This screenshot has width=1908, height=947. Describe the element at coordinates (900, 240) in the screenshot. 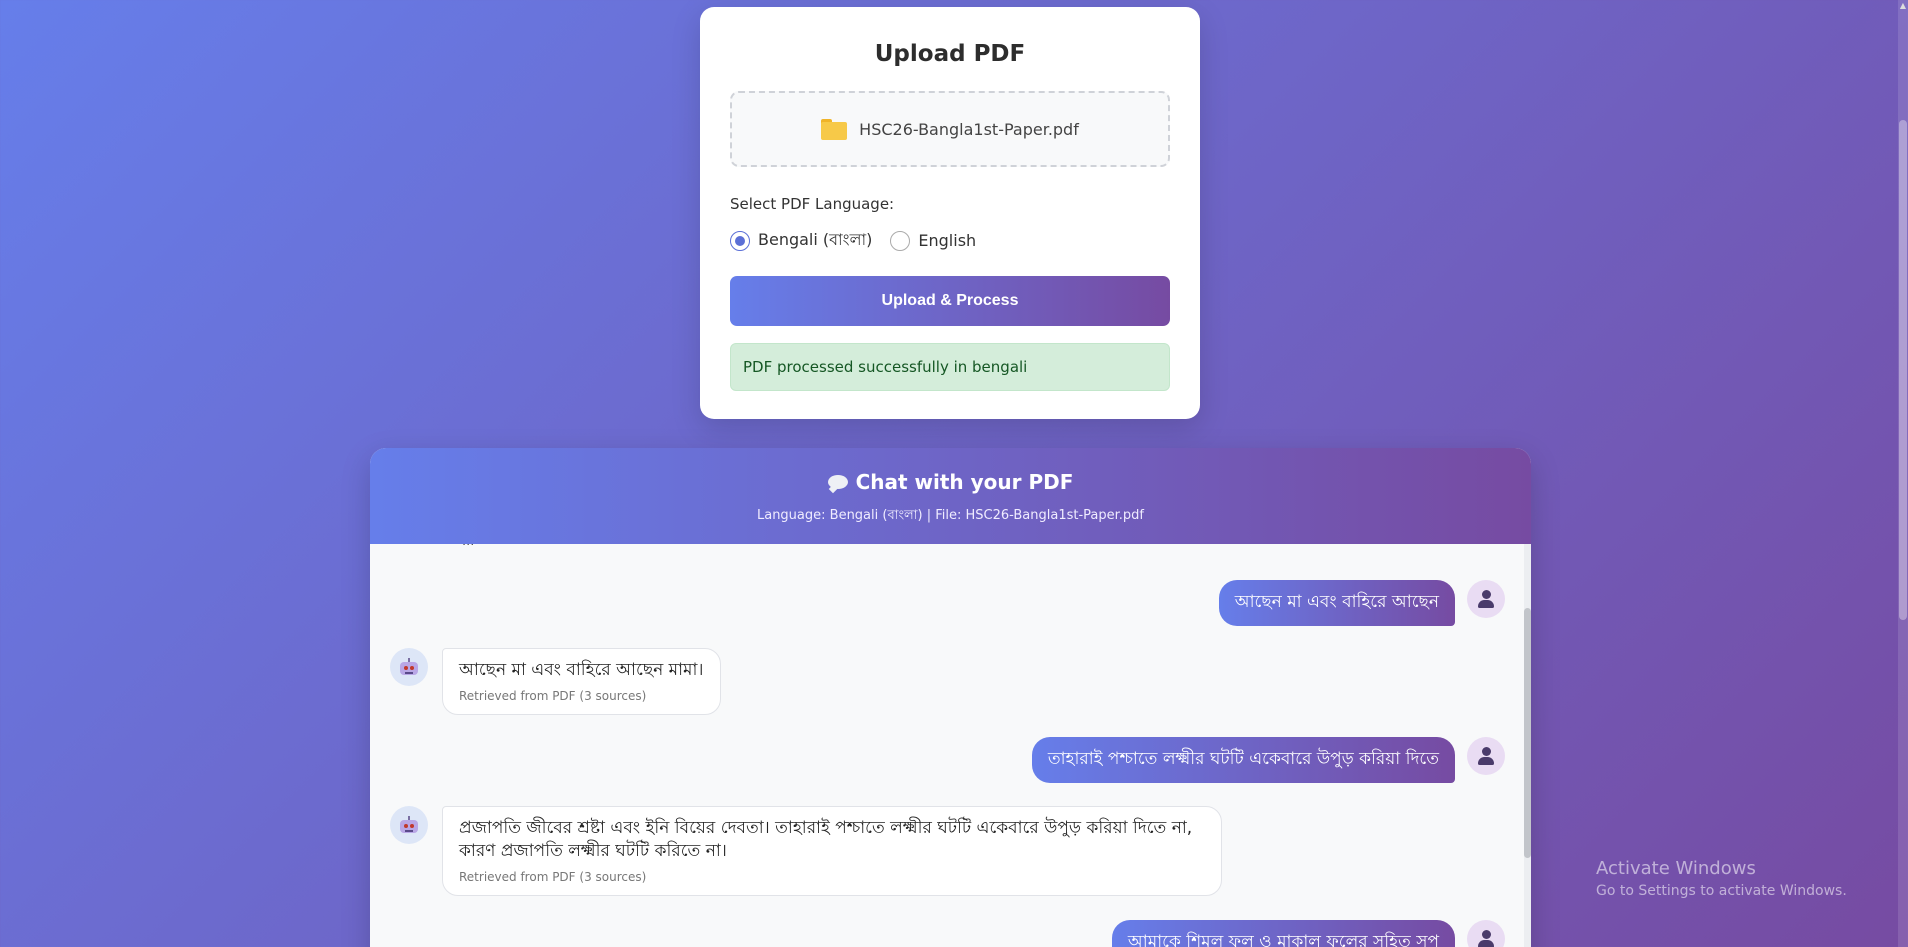

I see `radio-english` at that location.